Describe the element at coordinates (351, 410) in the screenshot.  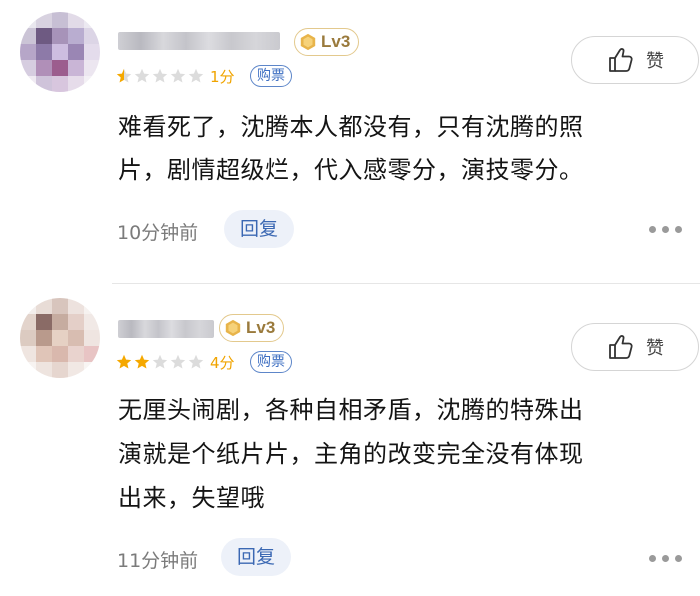
I see `comment-line: 无厘头闹剧，各种自相矛盾，沈腾的特殊出` at that location.